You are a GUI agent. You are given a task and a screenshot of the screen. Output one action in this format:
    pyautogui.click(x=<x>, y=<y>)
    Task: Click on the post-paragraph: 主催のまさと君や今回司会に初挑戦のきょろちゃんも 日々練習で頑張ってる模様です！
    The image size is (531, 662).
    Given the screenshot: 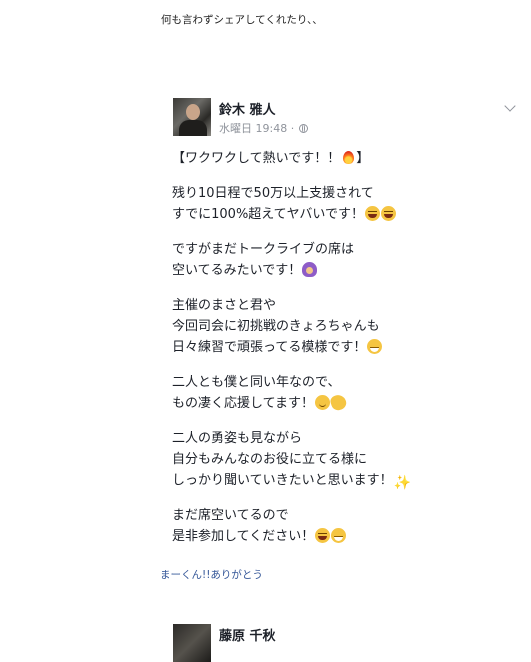 What is the action you would take?
    pyautogui.click(x=337, y=326)
    